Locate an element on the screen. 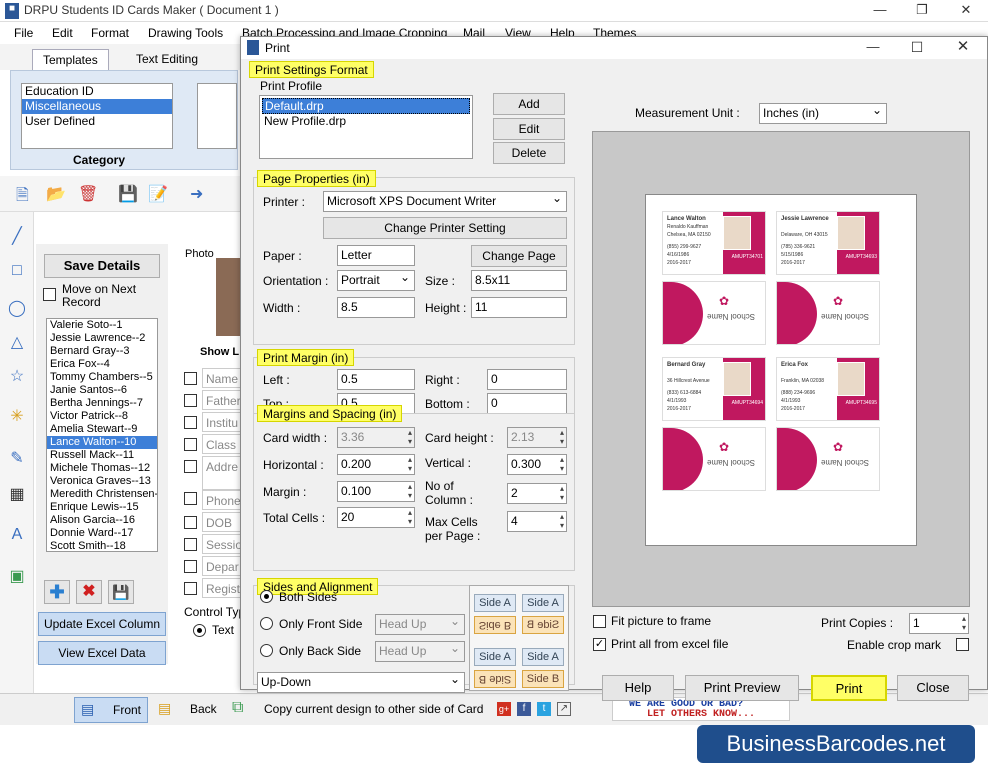 Image resolution: width=988 pixels, height=763 pixels. list-item: Victor Patrick--8 is located at coordinates (102, 416).